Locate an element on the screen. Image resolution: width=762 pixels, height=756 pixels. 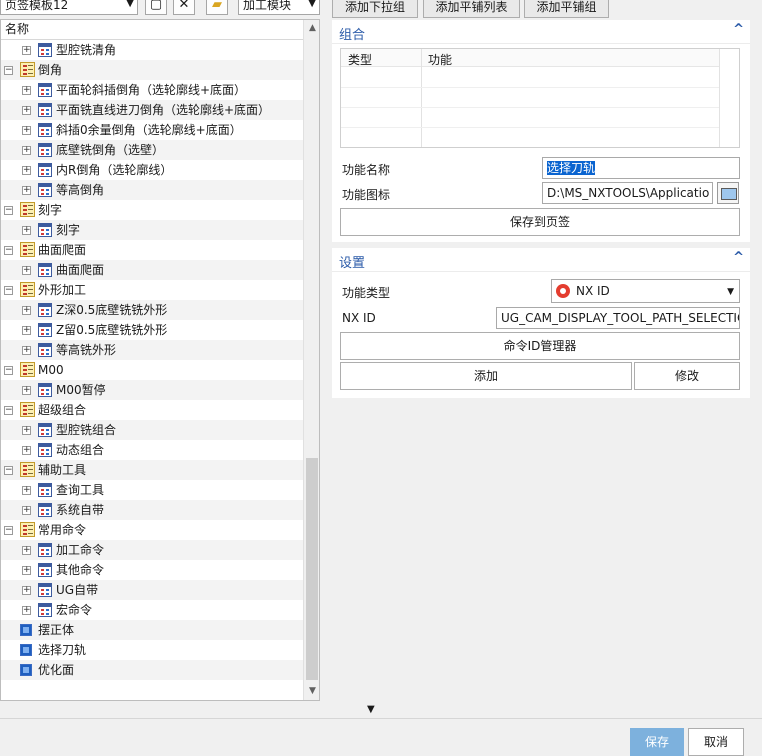
tree-item-row: + 平面轮斜插倒角（选轮廓线+底面） is located at coordinates (152, 90).